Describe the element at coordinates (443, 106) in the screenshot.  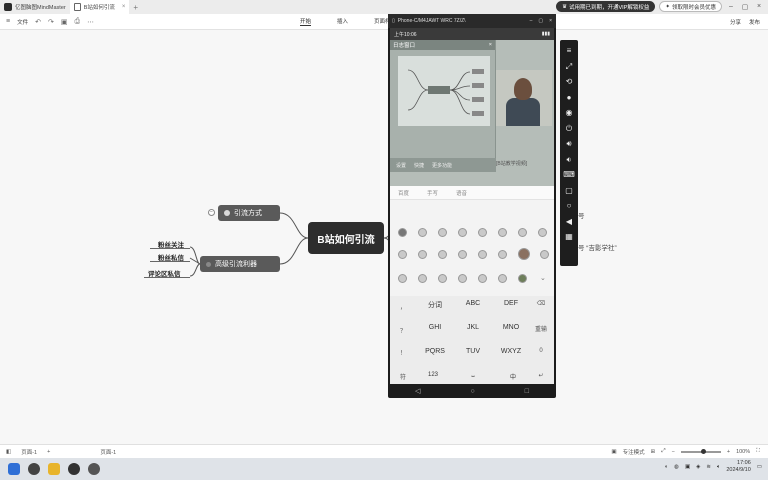
I see `floating-log-window: 日志窗口 × 设置 快捷 更多功能` at that location.